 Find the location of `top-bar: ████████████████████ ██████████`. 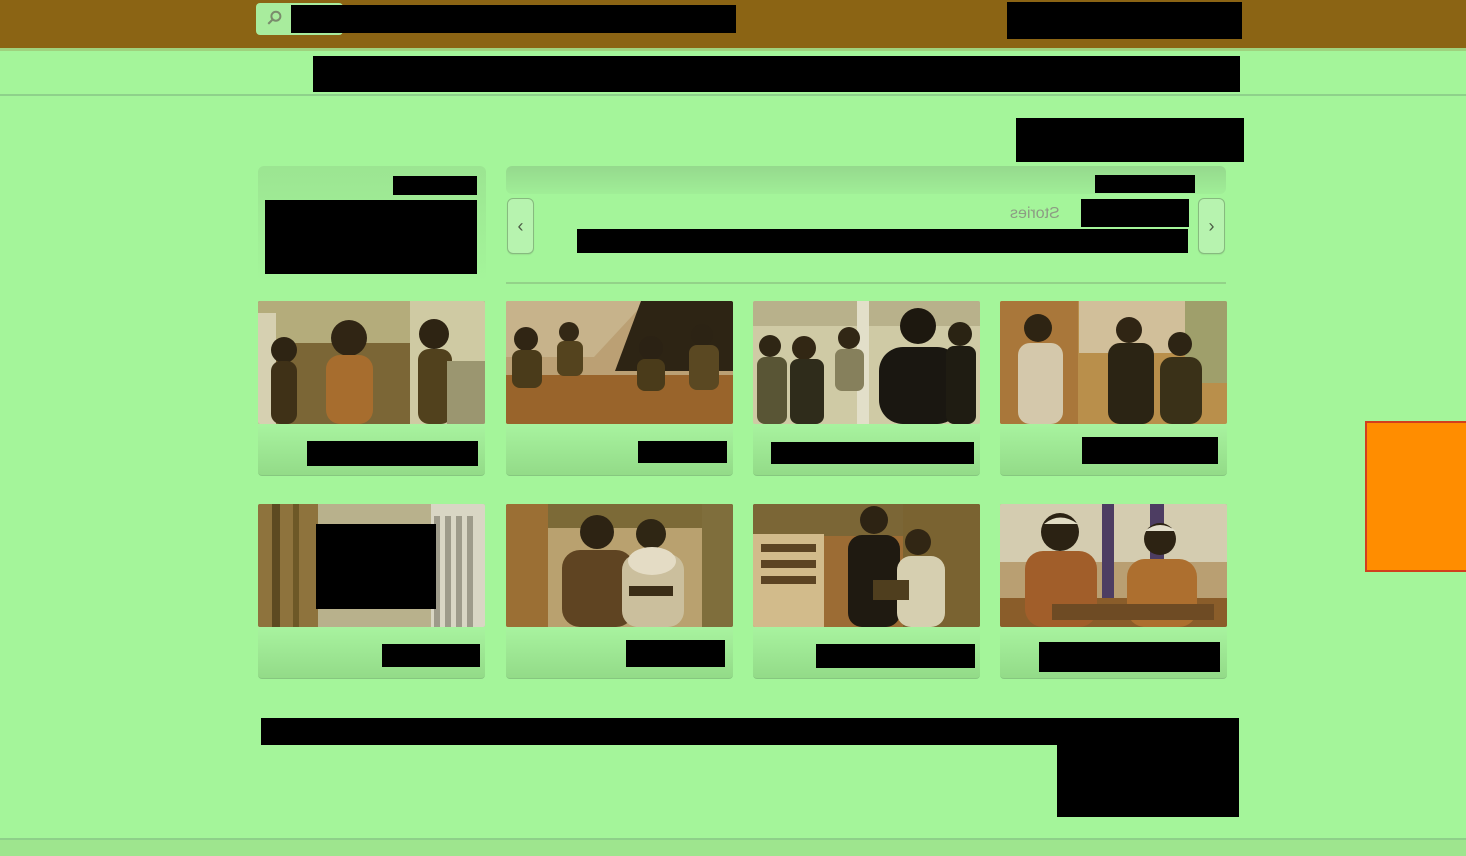

top-bar: ████████████████████ ██████████ is located at coordinates (733, 25).